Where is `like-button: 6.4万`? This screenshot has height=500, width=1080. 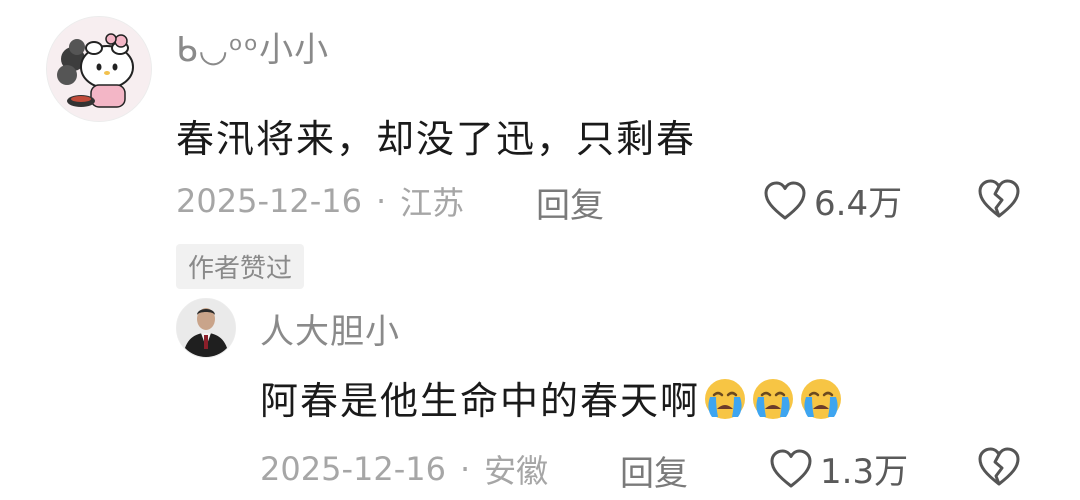 like-button: 6.4万 is located at coordinates (832, 200).